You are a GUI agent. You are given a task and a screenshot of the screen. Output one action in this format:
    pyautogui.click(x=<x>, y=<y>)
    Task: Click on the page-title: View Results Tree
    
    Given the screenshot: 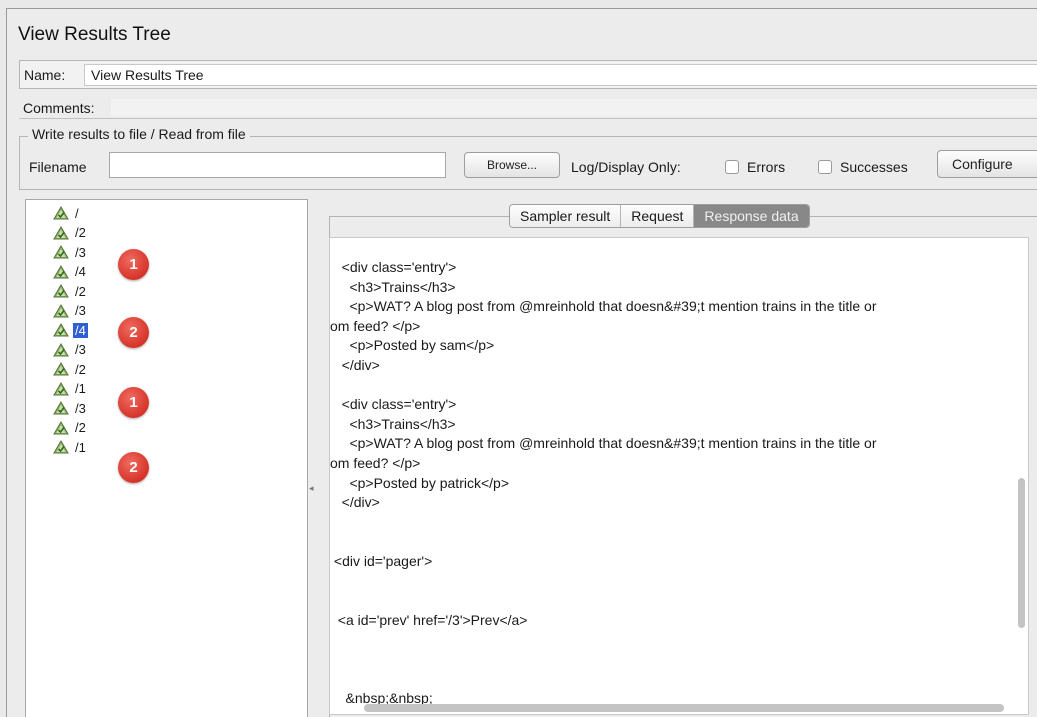 What is the action you would take?
    pyautogui.click(x=94, y=34)
    